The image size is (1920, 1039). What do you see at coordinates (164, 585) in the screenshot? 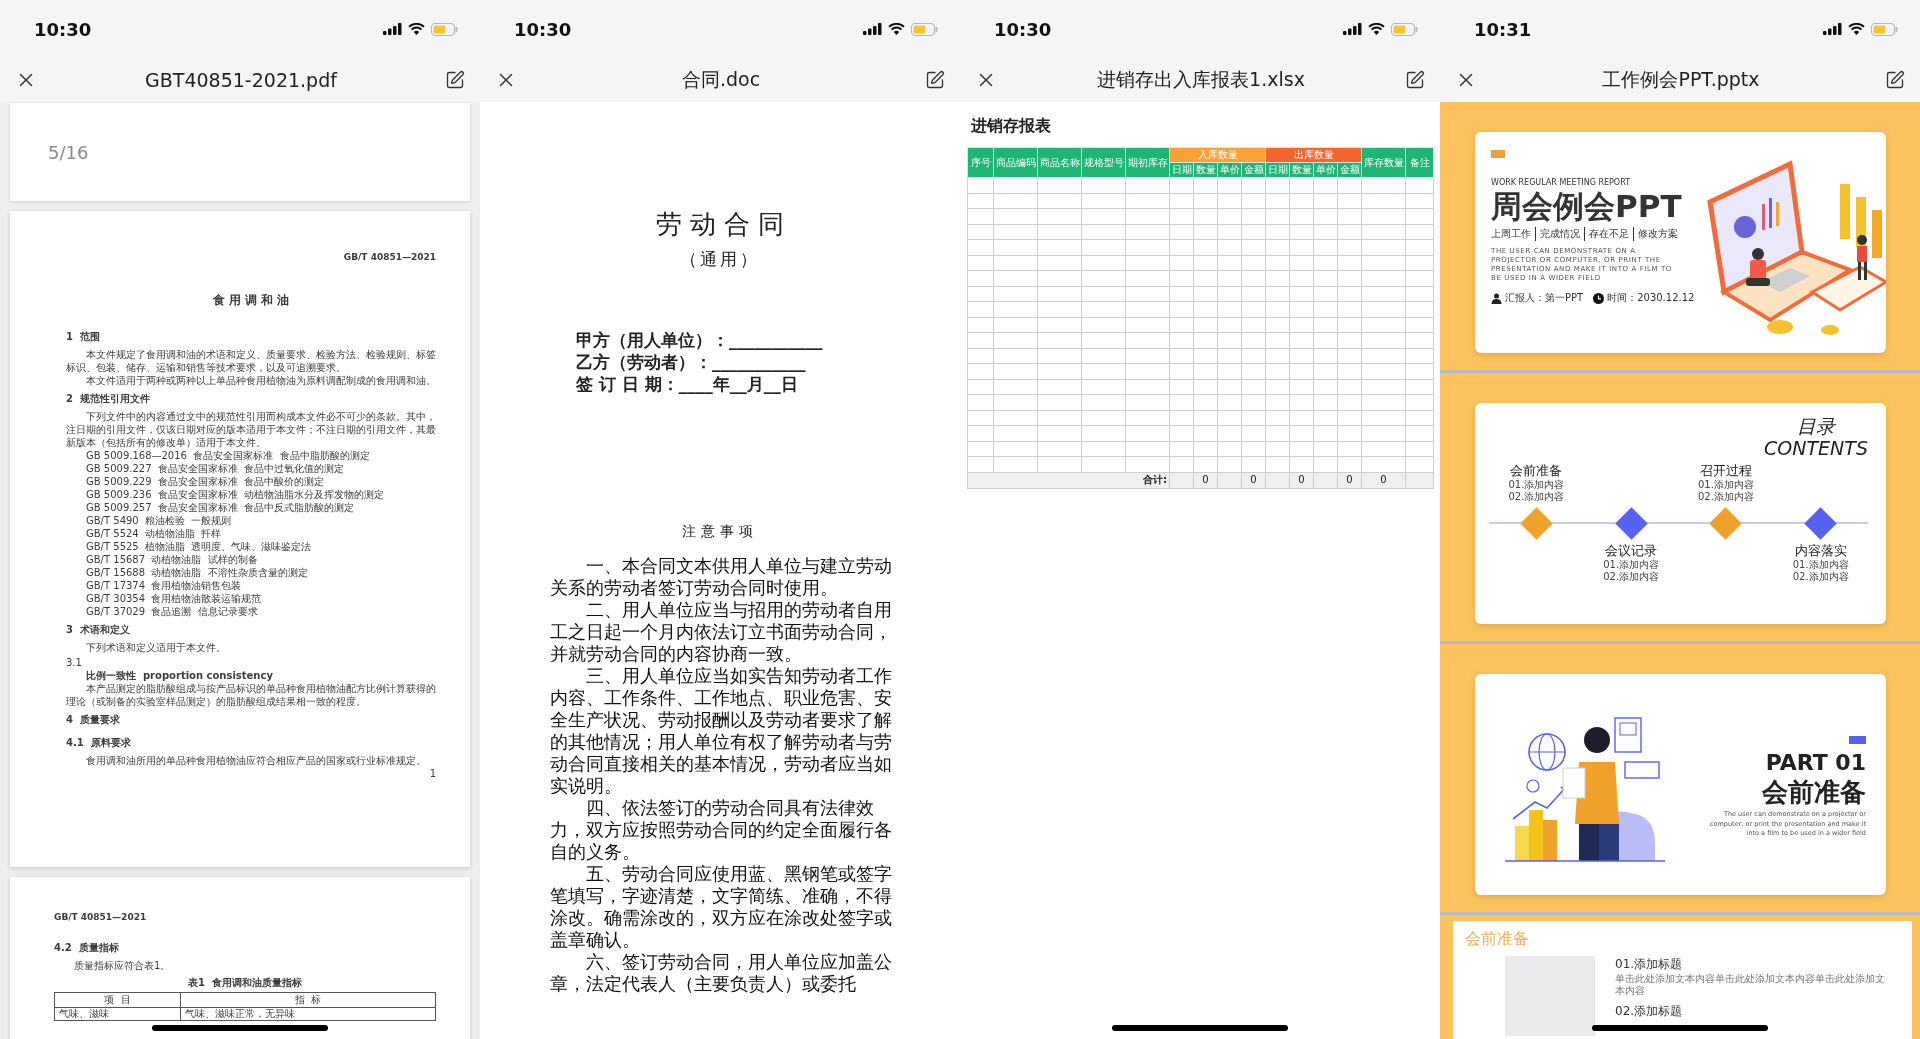
I see `reference-line: GB/T 17374 食用植物油销售包装` at bounding box center [164, 585].